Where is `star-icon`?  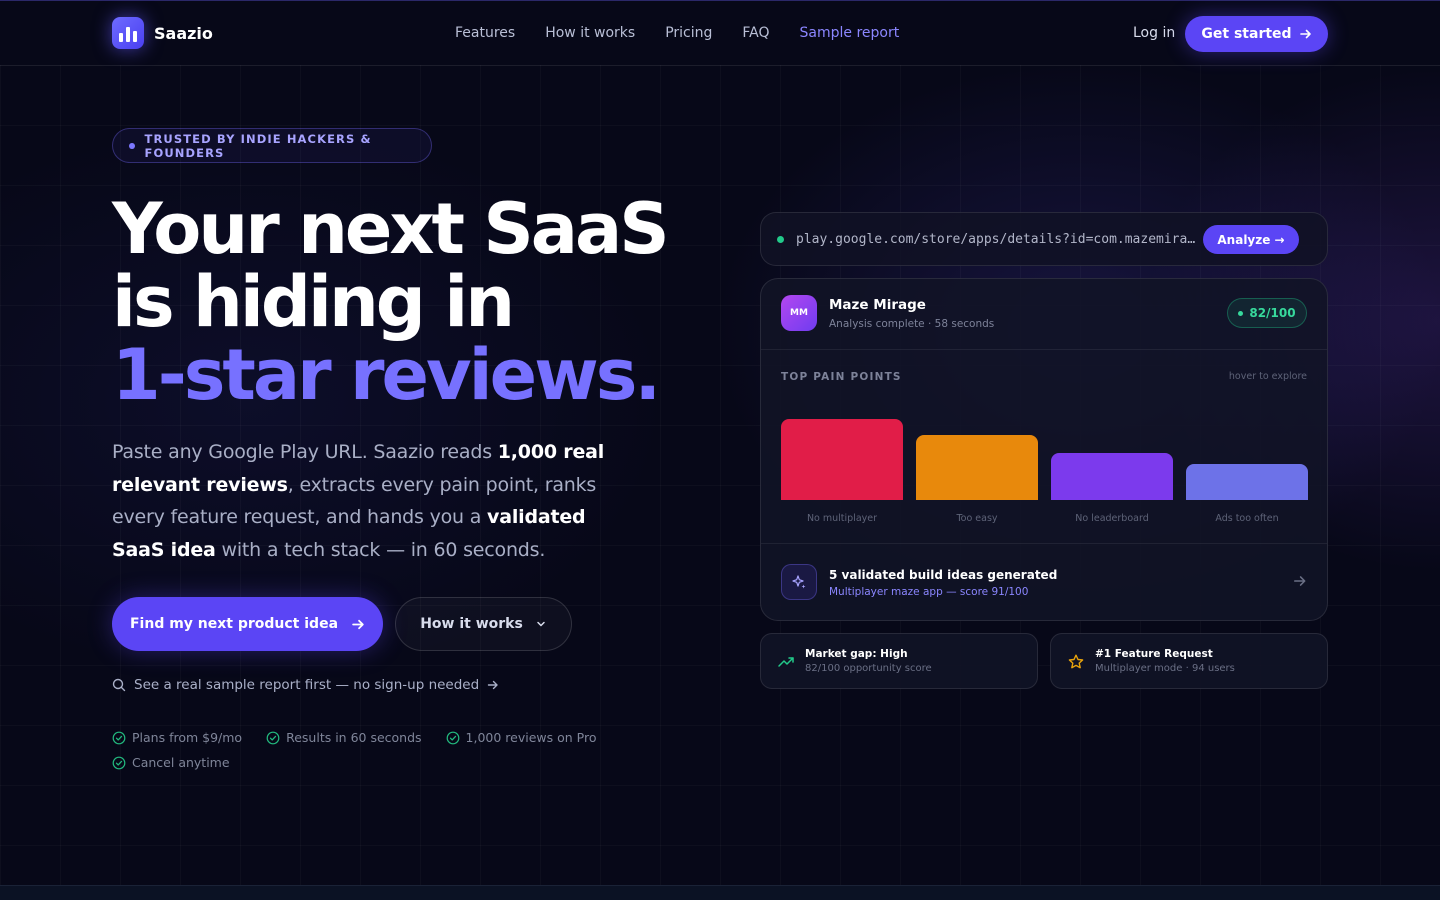
star-icon is located at coordinates (1076, 661).